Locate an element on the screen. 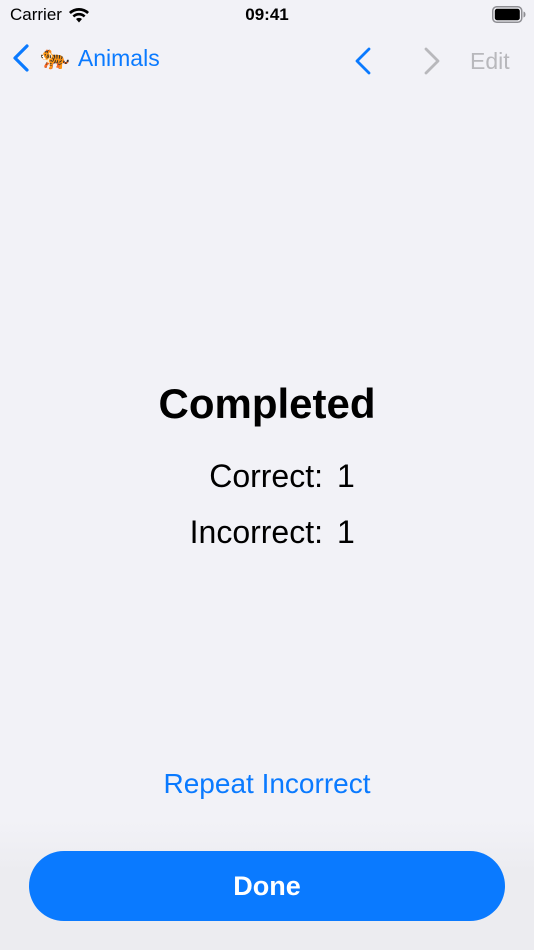  incorrect-count: 1 is located at coordinates (346, 532).